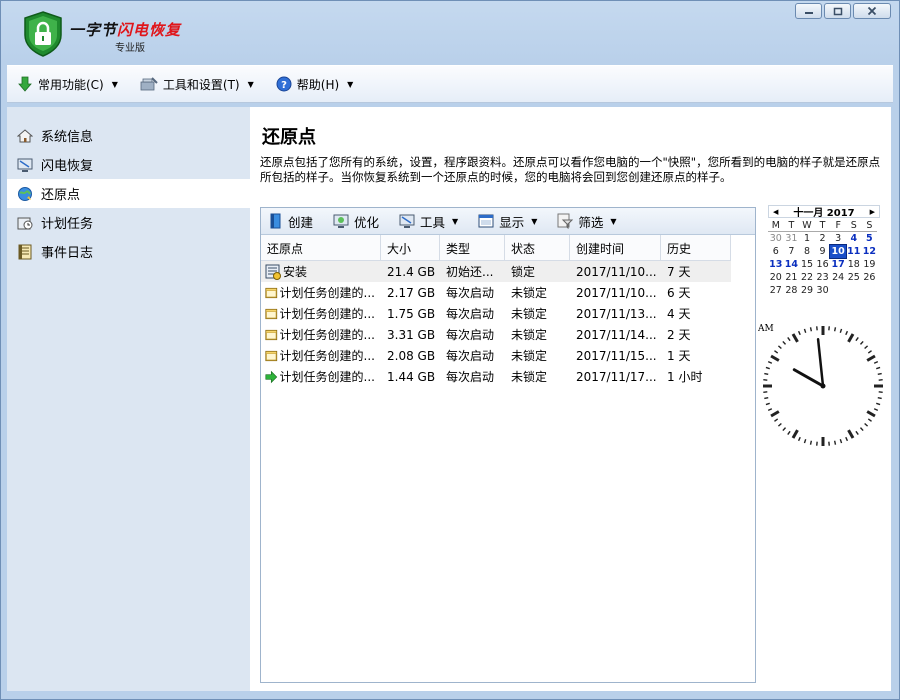  What do you see at coordinates (128, 222) in the screenshot?
I see `sidebar-item-scheduled-tasks: 计划任务` at bounding box center [128, 222].